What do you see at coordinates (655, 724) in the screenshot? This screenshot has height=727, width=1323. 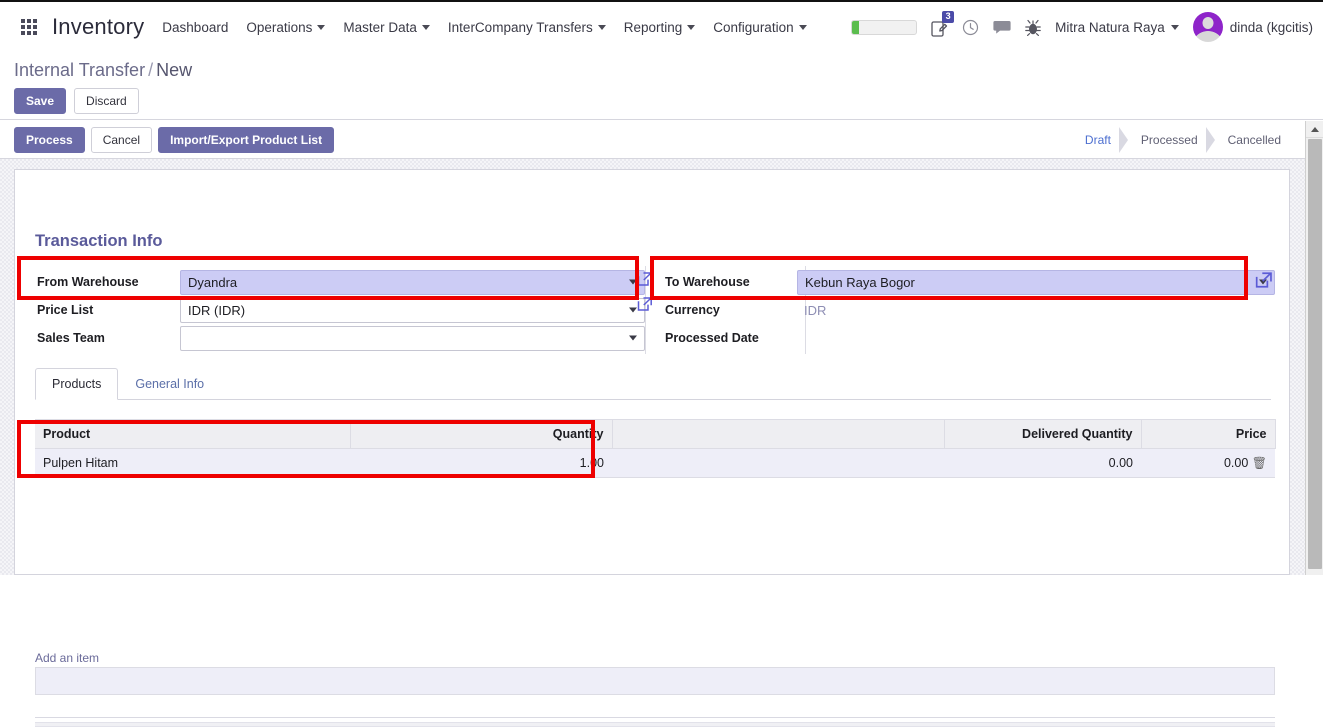 I see `sheet-footer-band` at bounding box center [655, 724].